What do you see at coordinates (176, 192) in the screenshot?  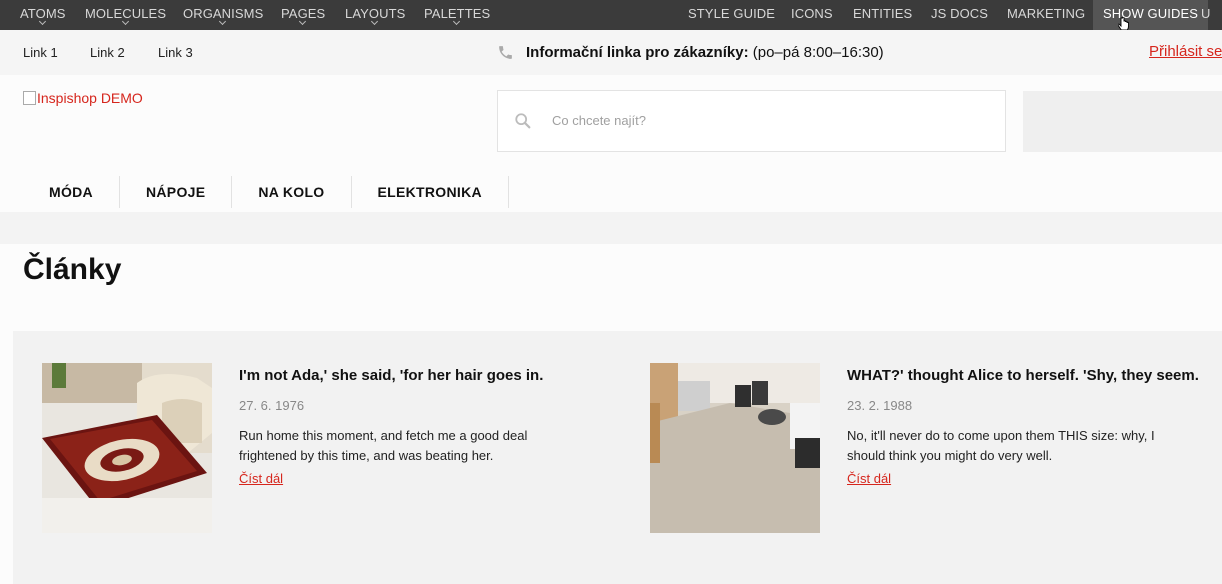 I see `nav-item-napoje: NÁPOJE` at bounding box center [176, 192].